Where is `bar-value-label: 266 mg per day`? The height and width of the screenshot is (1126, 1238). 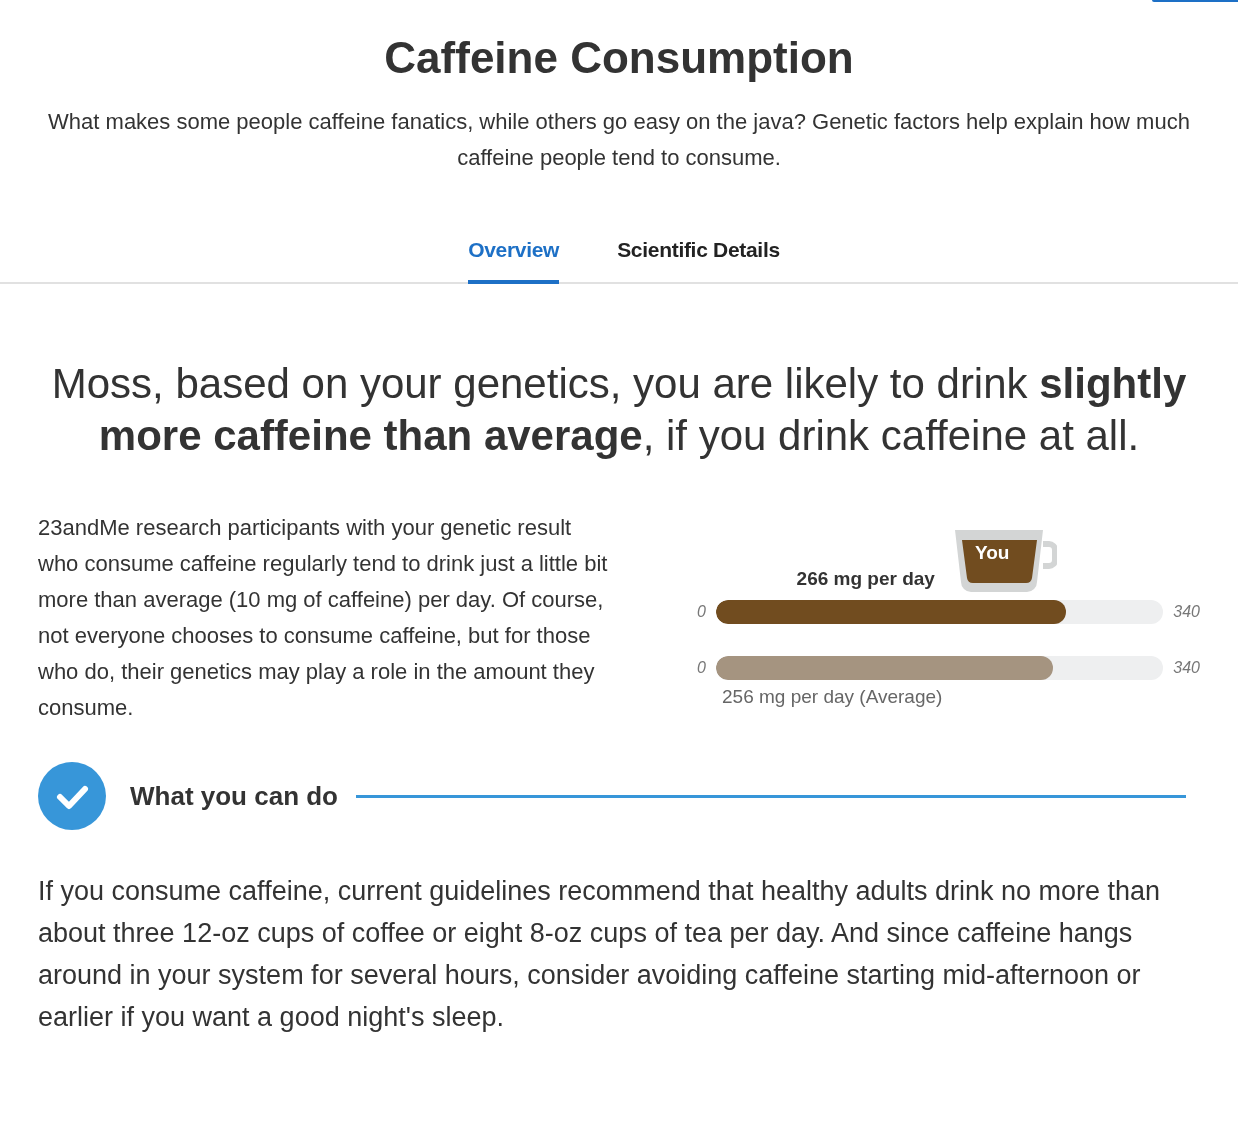 bar-value-label: 266 mg per day is located at coordinates (865, 579).